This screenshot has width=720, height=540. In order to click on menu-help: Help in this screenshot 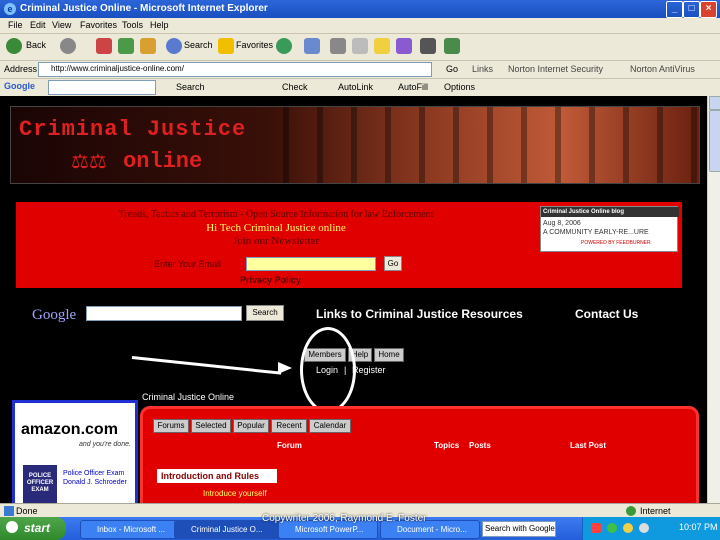, I will do `click(159, 25)`.